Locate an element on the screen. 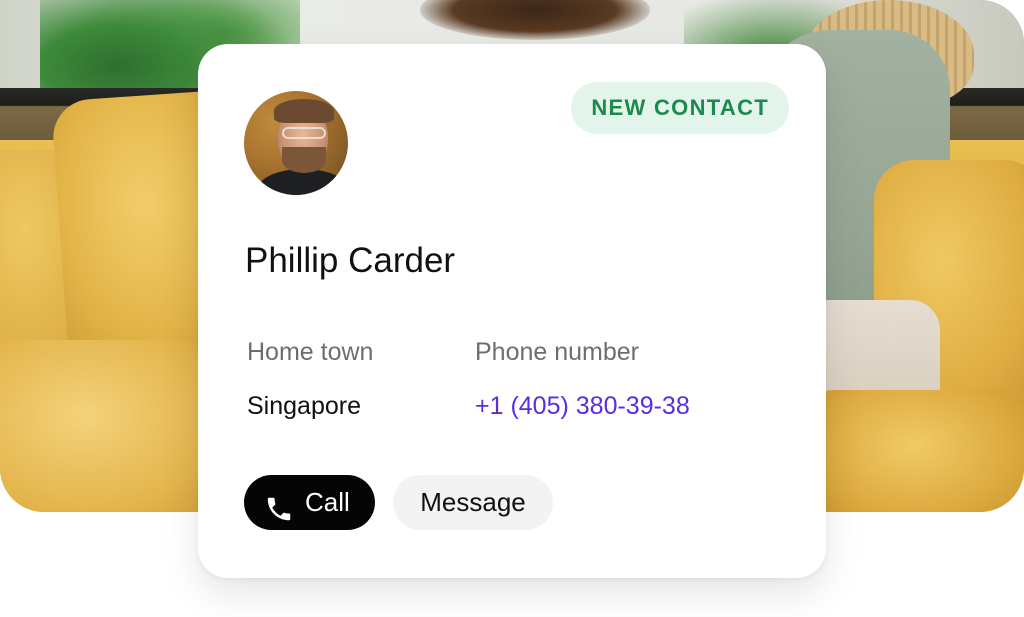  call-button-label: Call is located at coordinates (327, 502).